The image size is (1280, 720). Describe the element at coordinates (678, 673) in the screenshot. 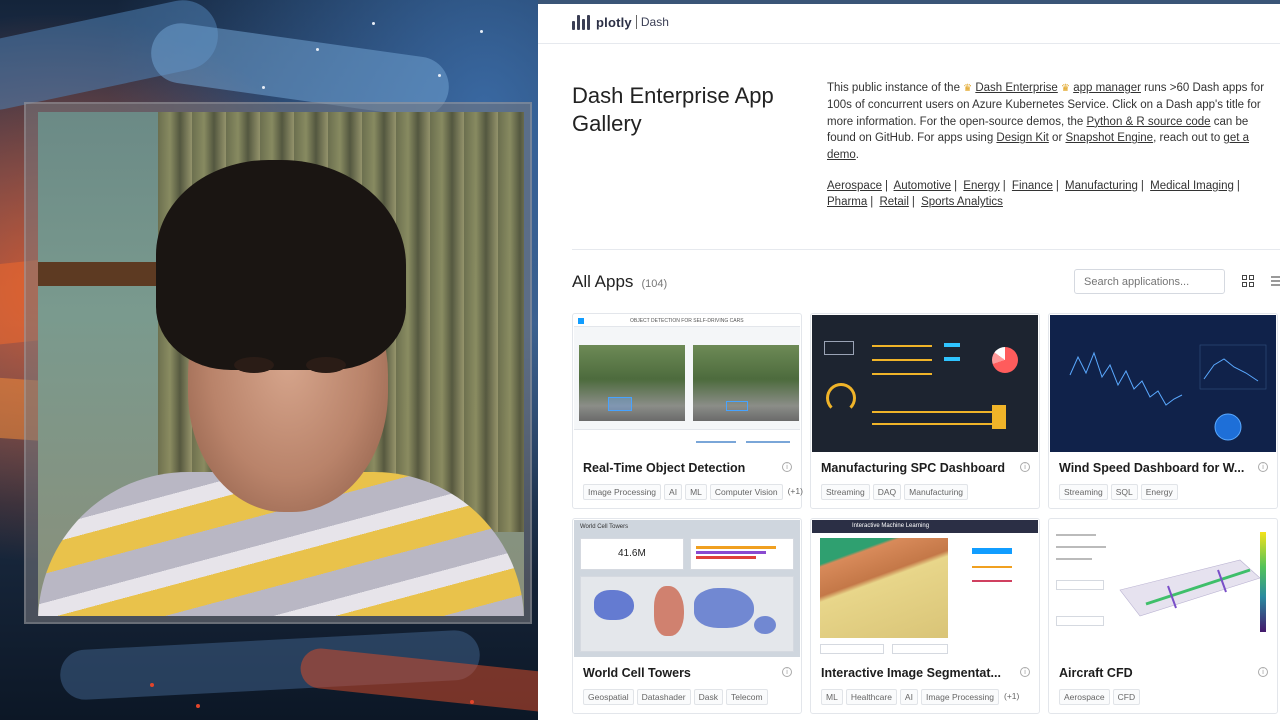

I see `app-card-title: World Cell Towers` at that location.